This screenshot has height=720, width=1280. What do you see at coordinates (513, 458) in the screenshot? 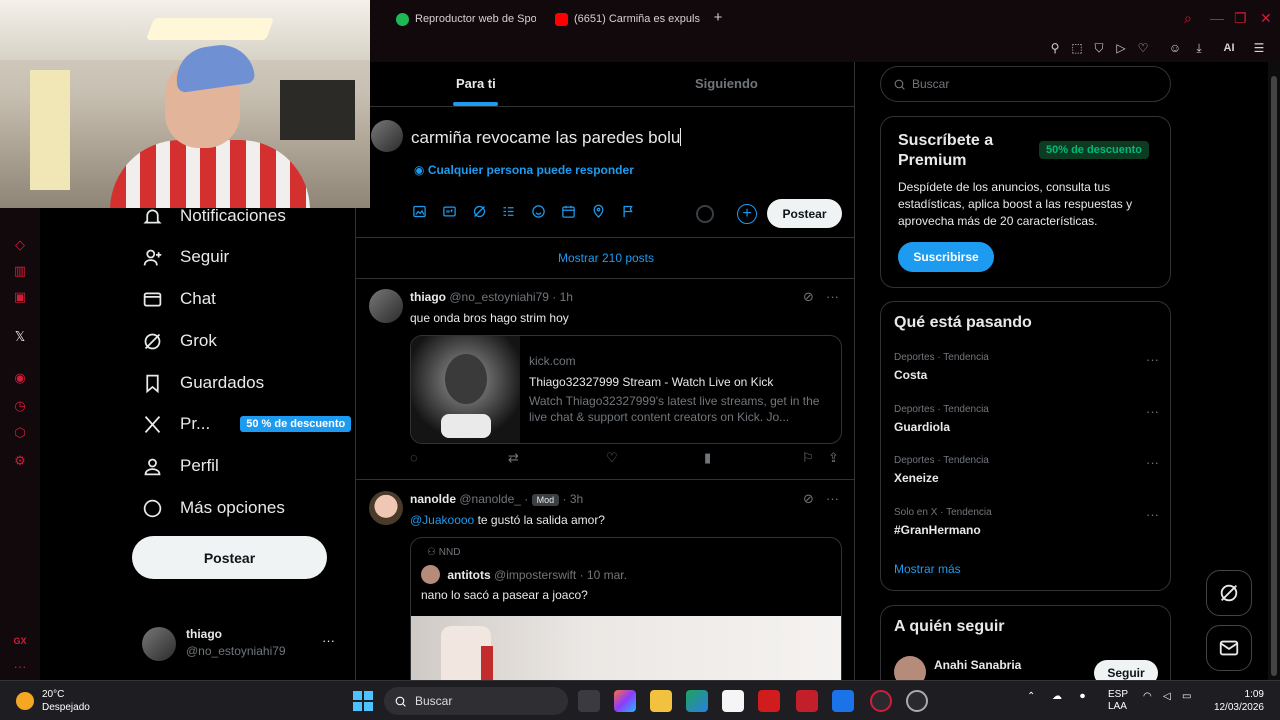
I see `repost-icon: ⇄` at bounding box center [513, 458].